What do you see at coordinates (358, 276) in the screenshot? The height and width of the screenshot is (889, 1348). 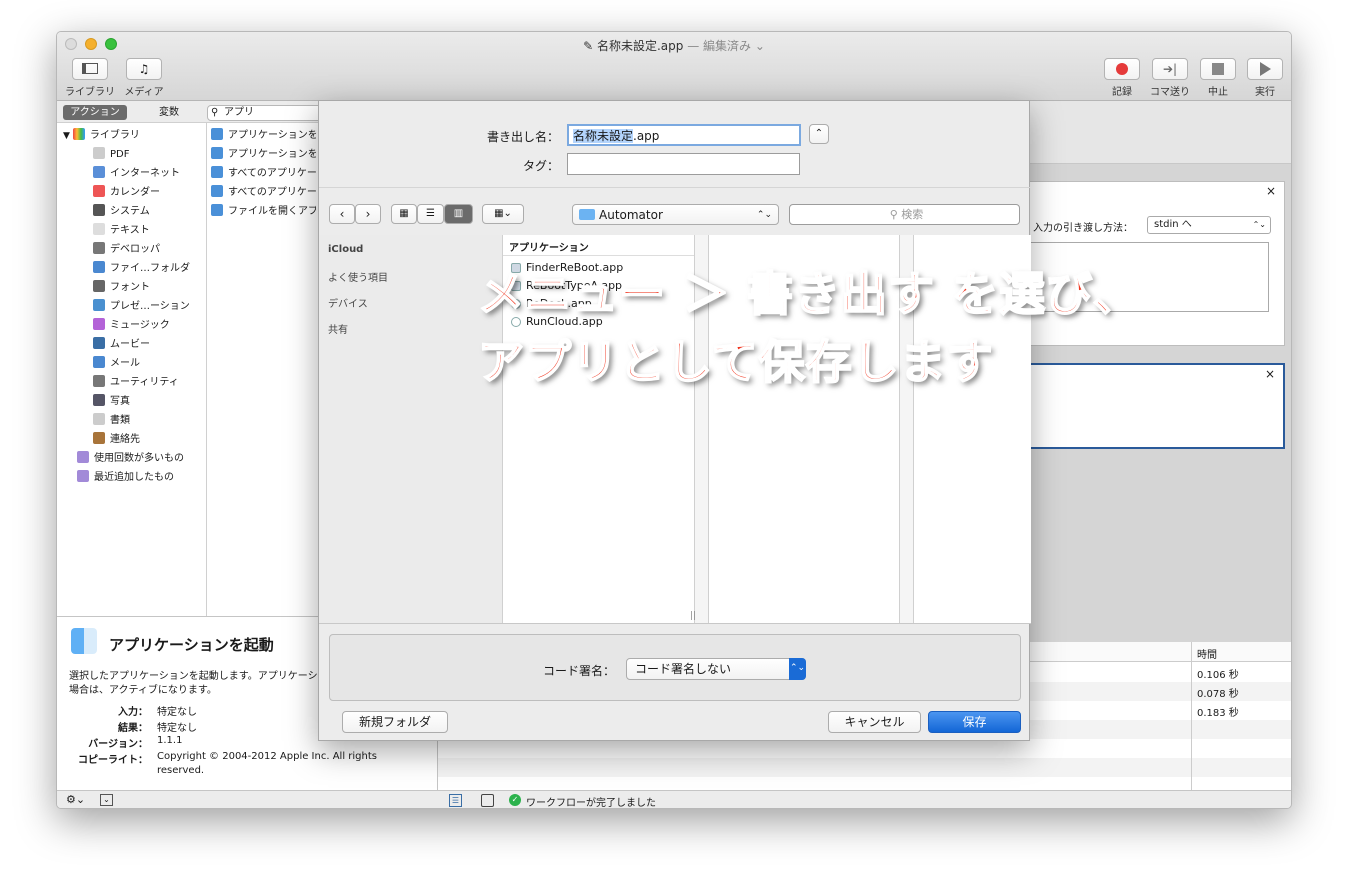 I see `sidebar-item-favorites: よく使う項目` at bounding box center [358, 276].